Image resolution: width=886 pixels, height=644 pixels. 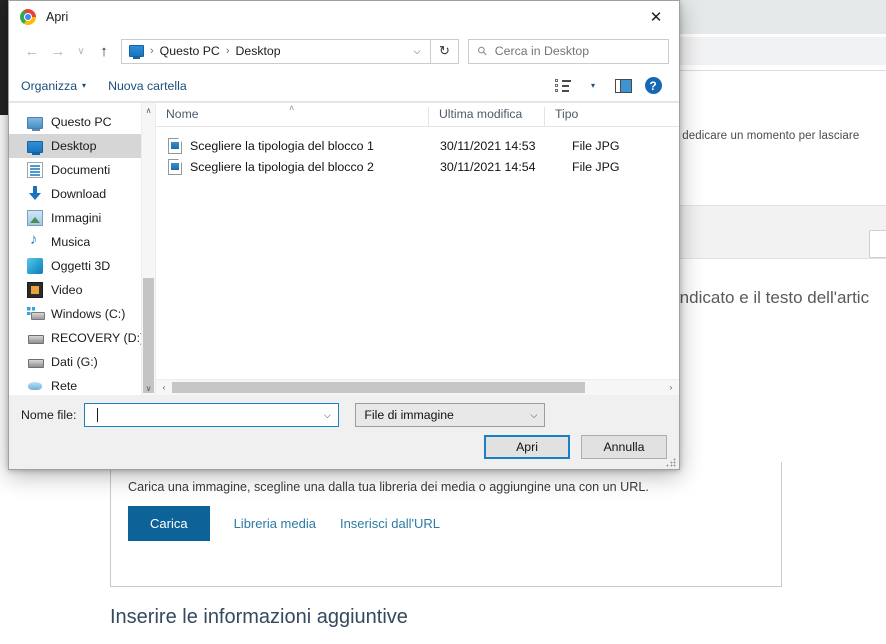 I want to click on address-bar: › Questo PC › Desktop ⌵, so click(x=276, y=51).